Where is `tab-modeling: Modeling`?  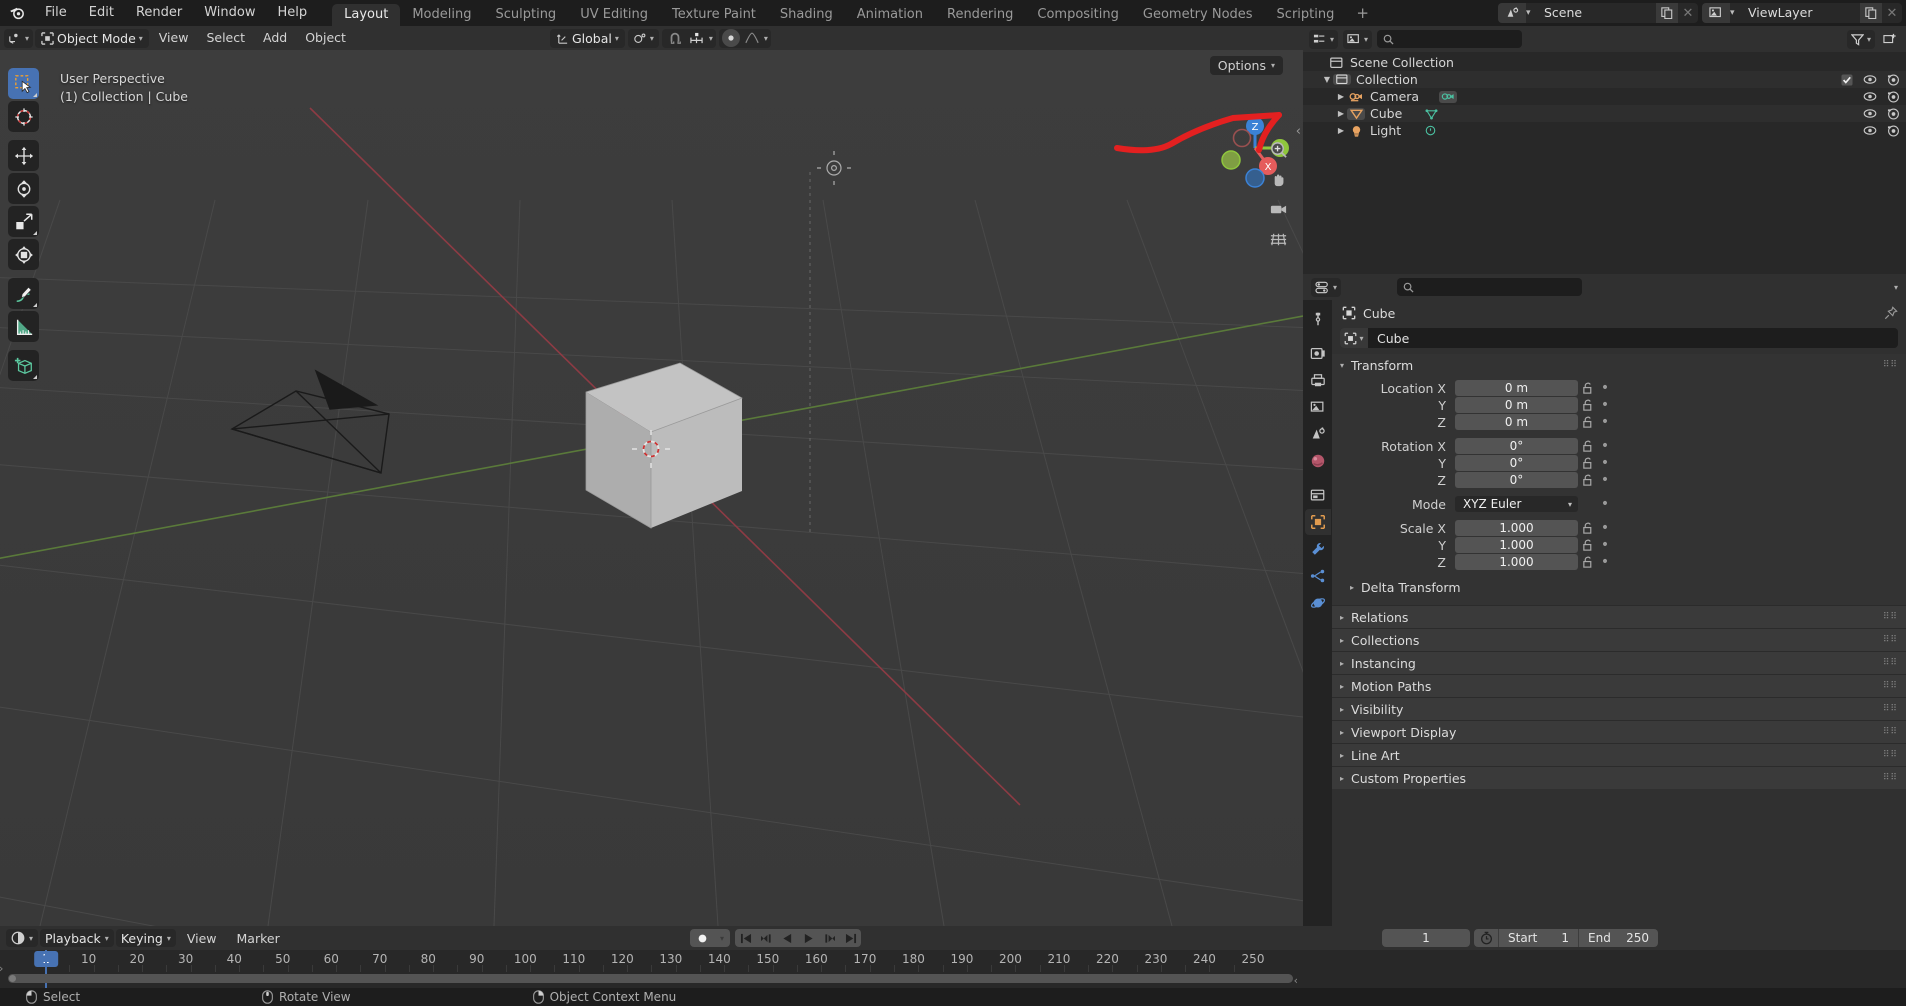 tab-modeling: Modeling is located at coordinates (441, 15).